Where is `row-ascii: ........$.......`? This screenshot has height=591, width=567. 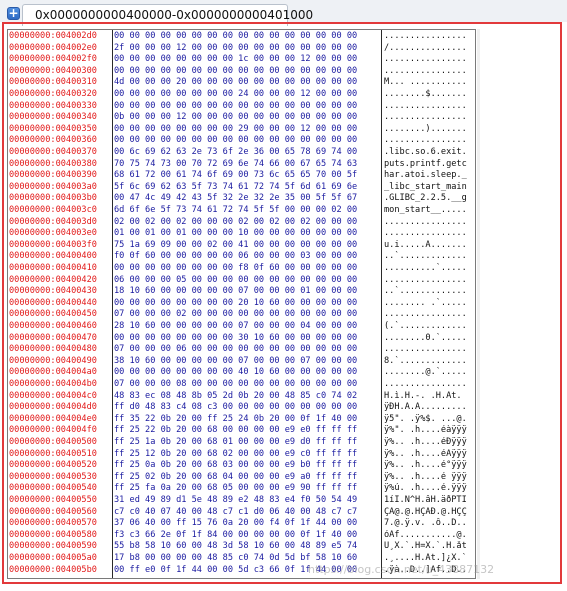
row-ascii: ........$....... is located at coordinates (429, 94).